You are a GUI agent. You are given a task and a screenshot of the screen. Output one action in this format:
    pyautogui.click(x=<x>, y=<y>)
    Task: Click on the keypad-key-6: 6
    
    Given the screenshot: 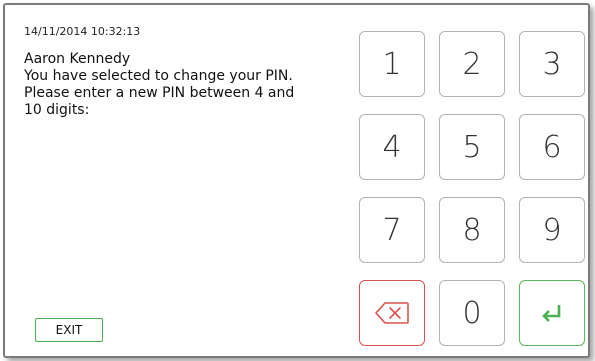 What is the action you would take?
    pyautogui.click(x=552, y=147)
    